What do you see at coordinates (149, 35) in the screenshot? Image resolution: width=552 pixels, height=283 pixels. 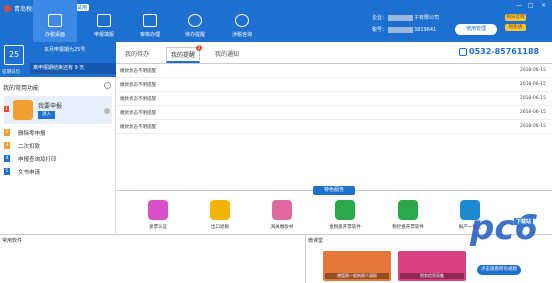 I see `nav-label: 审核办理` at bounding box center [149, 35].